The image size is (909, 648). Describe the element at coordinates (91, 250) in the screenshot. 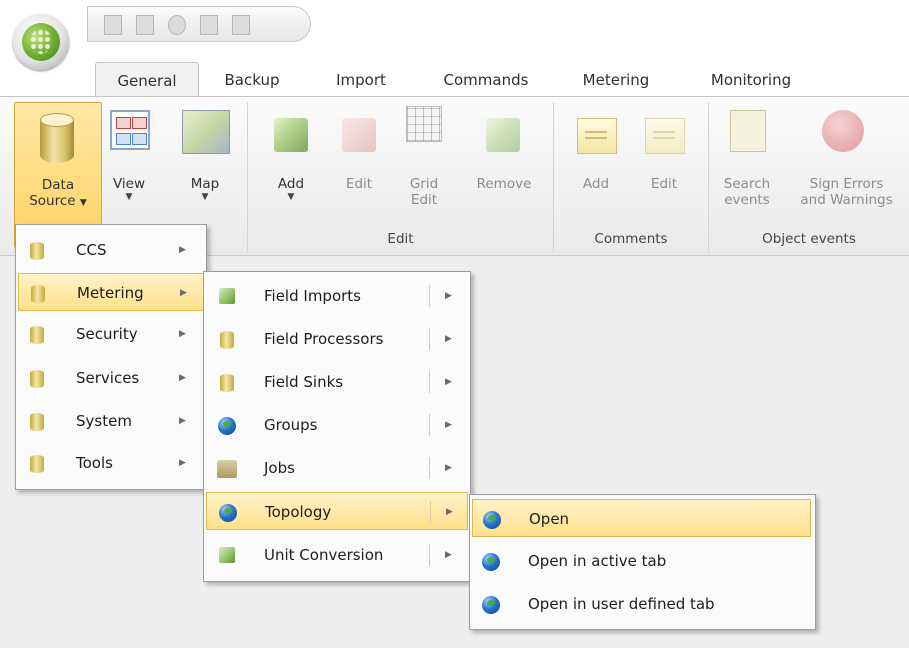

I see `menu-item-label: CCS` at that location.